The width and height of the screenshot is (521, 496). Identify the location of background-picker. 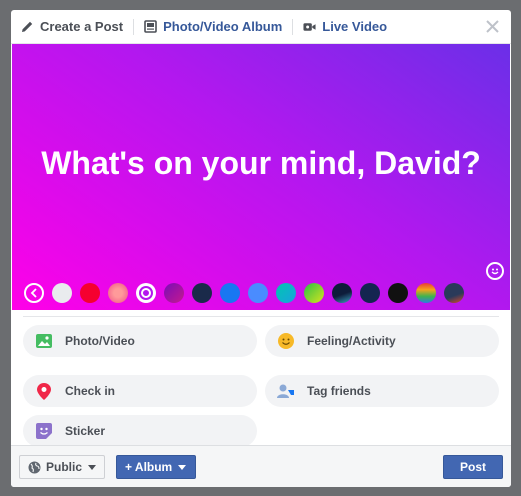
(248, 293).